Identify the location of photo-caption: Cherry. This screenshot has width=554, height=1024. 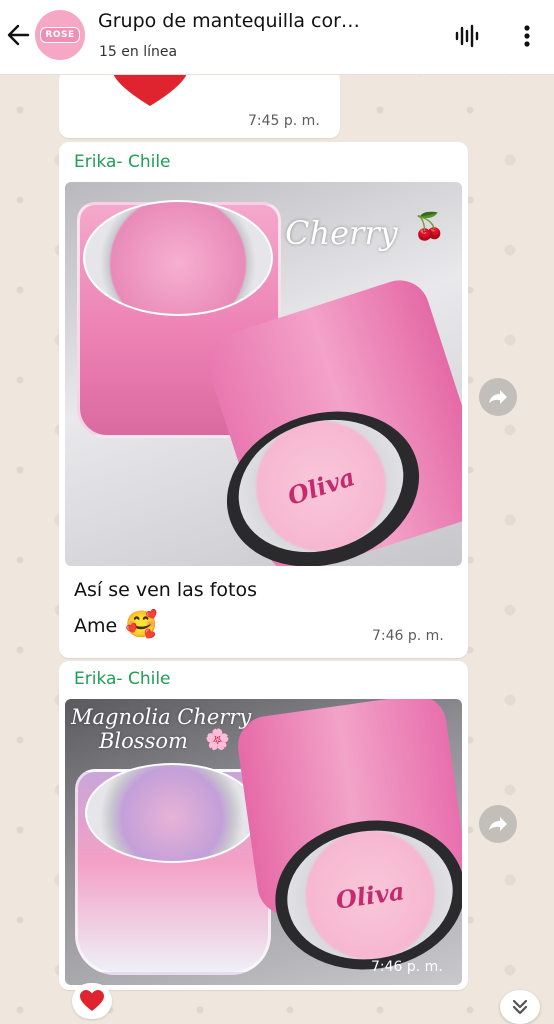
(341, 233).